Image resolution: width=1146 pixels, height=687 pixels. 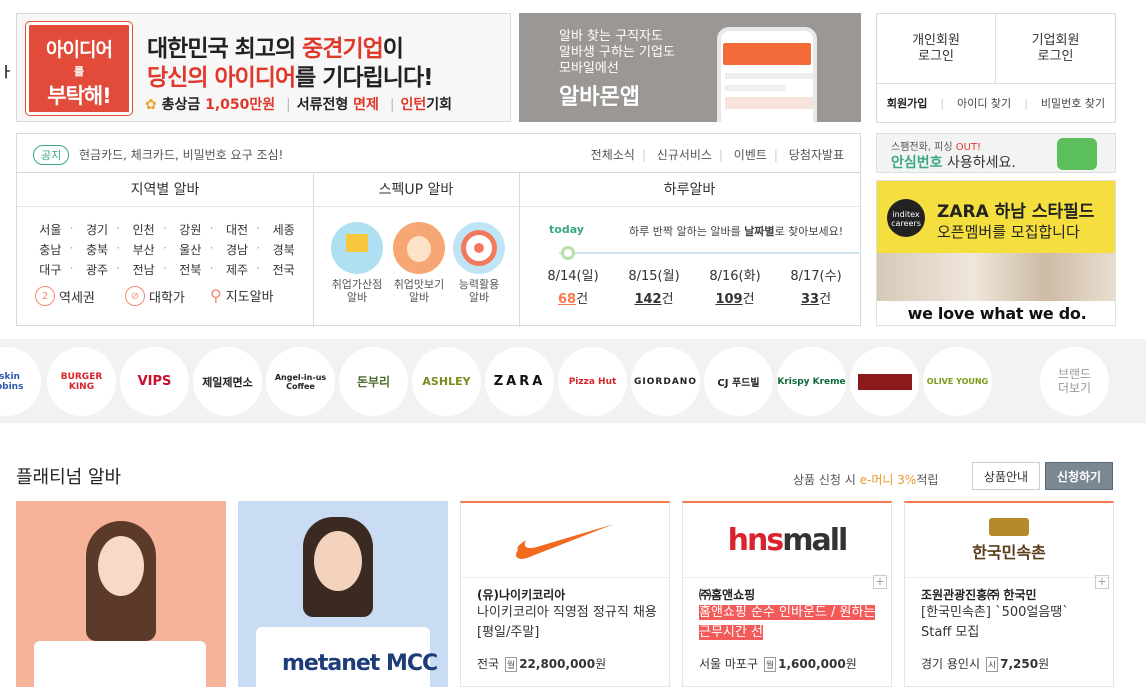 I want to click on outback-logo, so click(x=884, y=381).